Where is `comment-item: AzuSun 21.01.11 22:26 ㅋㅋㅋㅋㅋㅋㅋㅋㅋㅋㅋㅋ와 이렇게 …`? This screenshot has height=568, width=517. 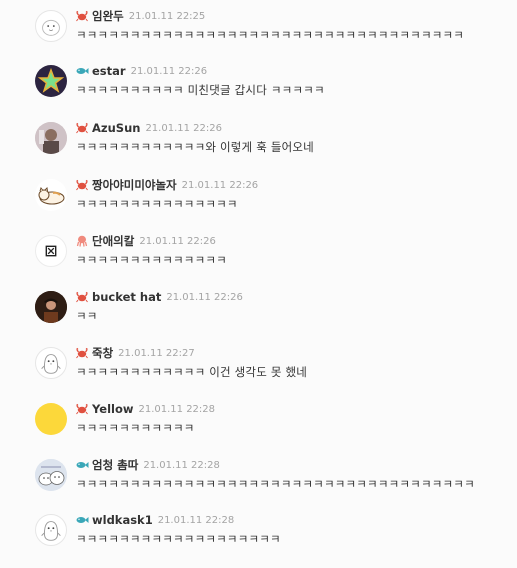
comment-item: AzuSun 21.01.11 22:26 ㅋㅋㅋㅋㅋㅋㅋㅋㅋㅋㅋㅋ와 이렇게 … is located at coordinates (258, 148).